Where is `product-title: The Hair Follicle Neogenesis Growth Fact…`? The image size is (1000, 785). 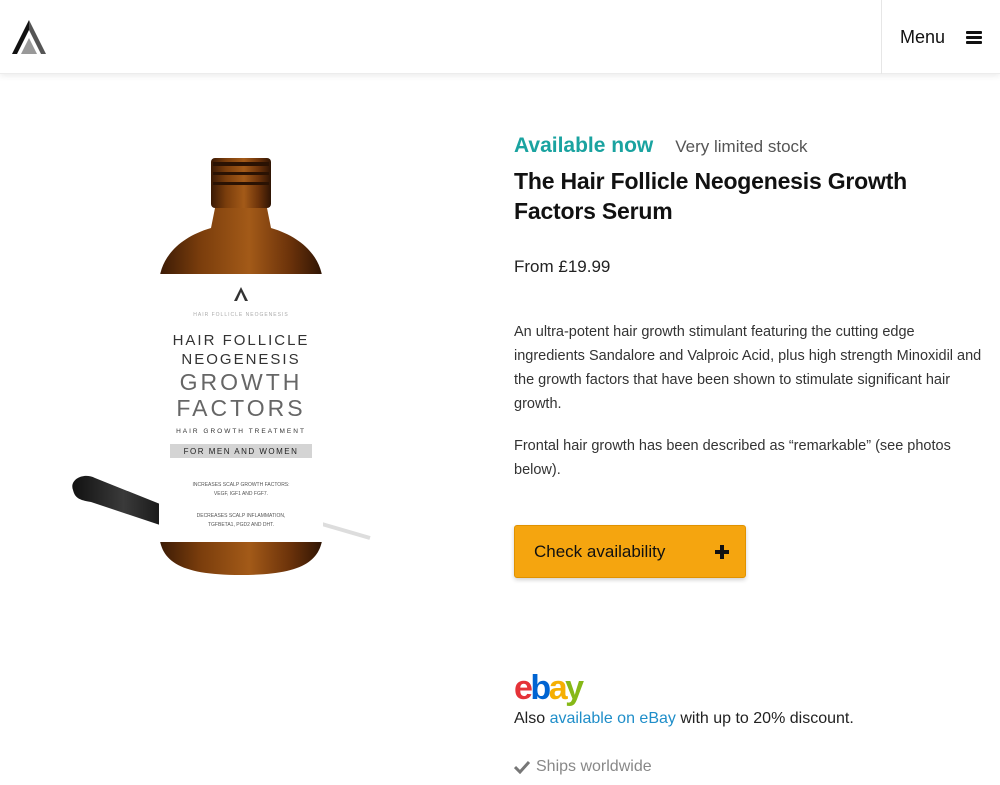
product-title: The Hair Follicle Neogenesis Growth Fact… is located at coordinates (711, 196).